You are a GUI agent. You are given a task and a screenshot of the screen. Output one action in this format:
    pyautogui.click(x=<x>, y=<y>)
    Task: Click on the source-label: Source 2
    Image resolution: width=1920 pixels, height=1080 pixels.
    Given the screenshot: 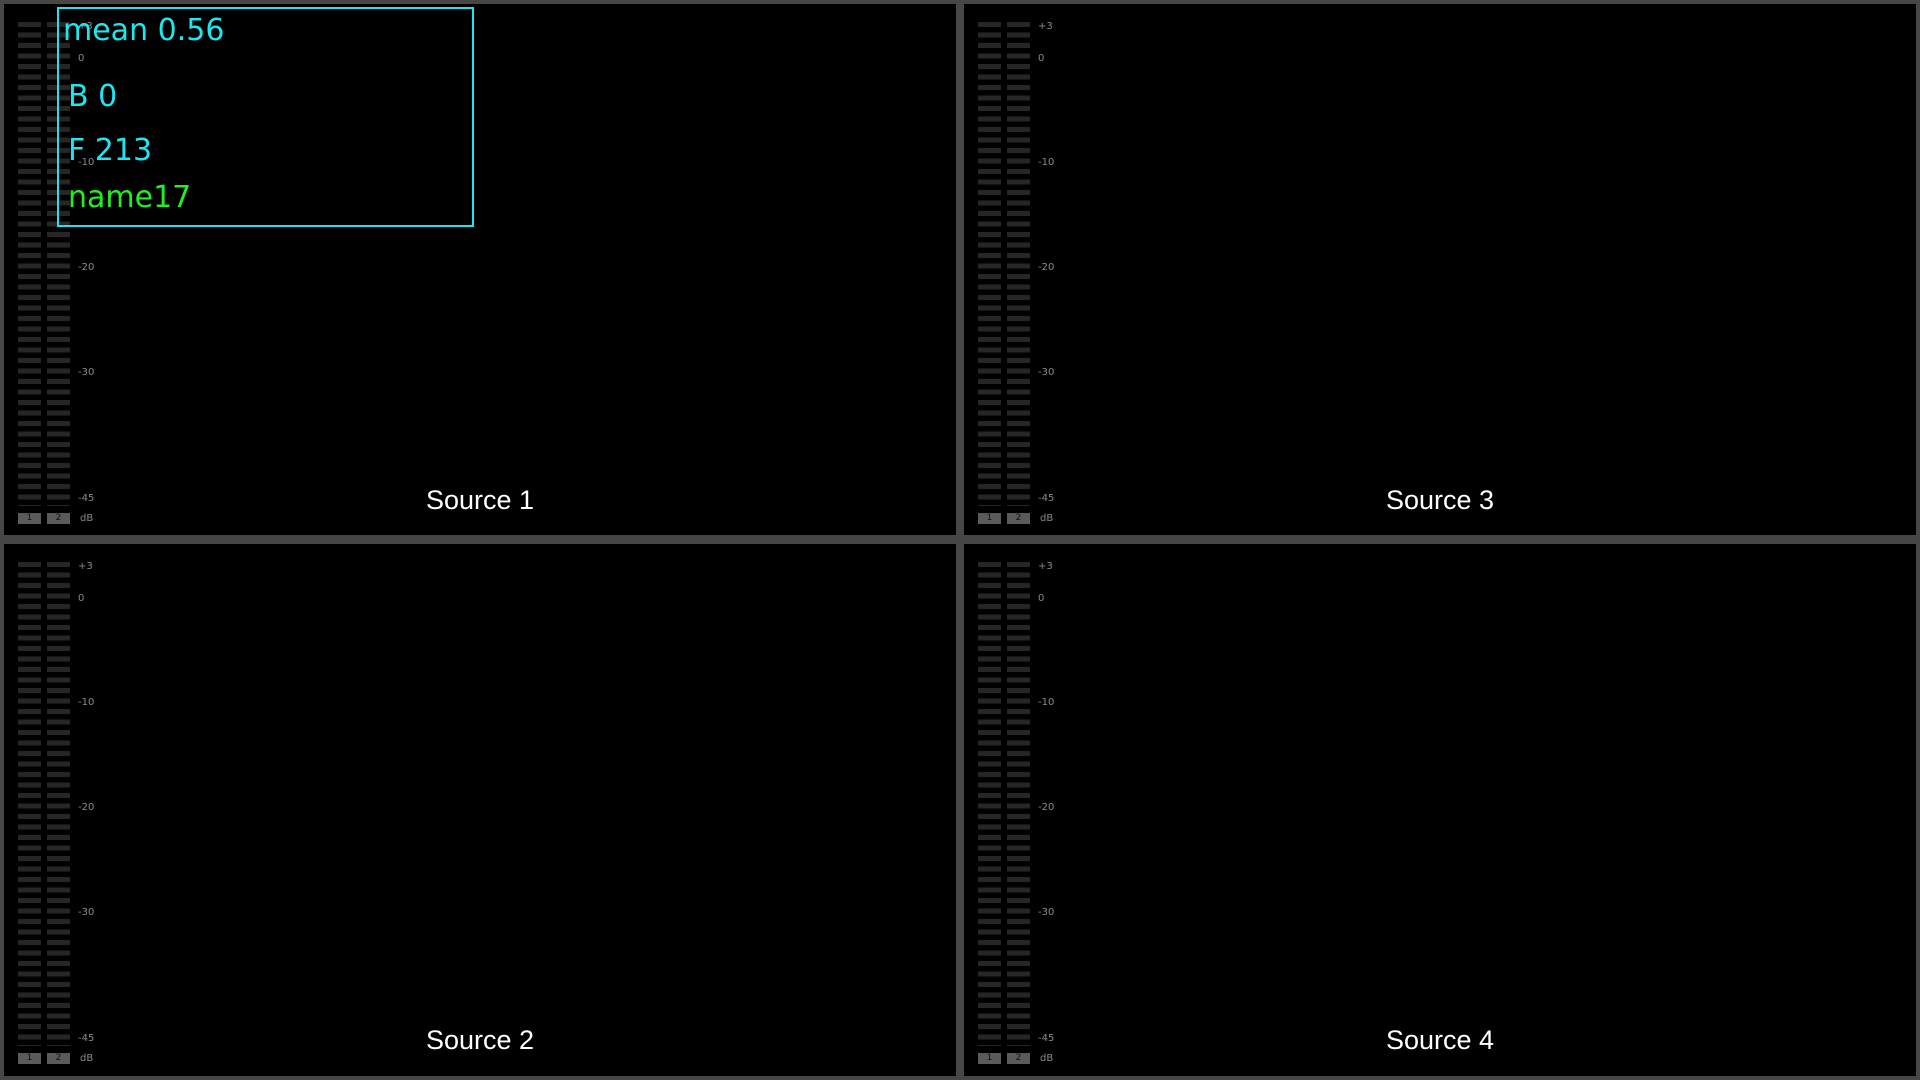 What is the action you would take?
    pyautogui.click(x=480, y=1040)
    